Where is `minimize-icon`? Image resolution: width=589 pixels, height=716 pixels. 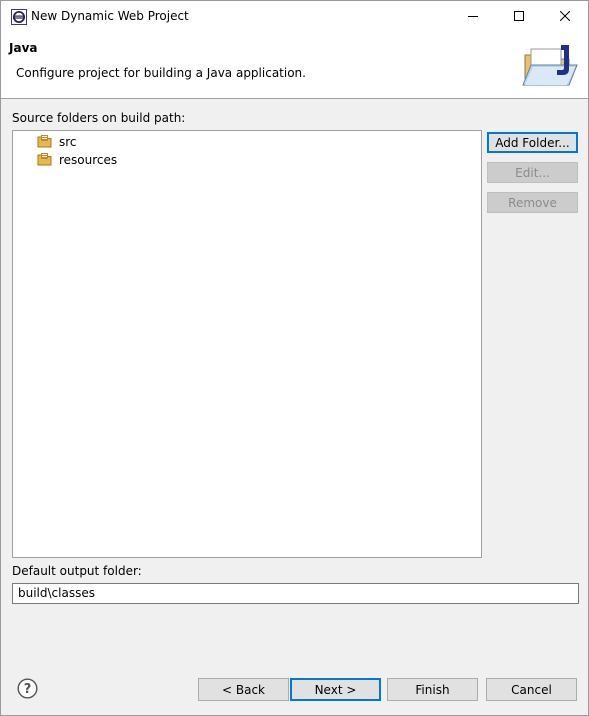 minimize-icon is located at coordinates (473, 16).